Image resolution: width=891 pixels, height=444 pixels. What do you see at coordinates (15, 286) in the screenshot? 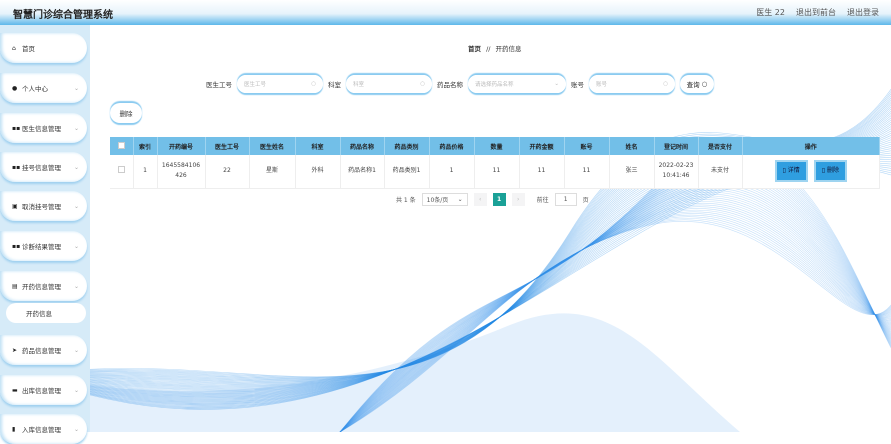
I see `list-icon: ▤` at bounding box center [15, 286].